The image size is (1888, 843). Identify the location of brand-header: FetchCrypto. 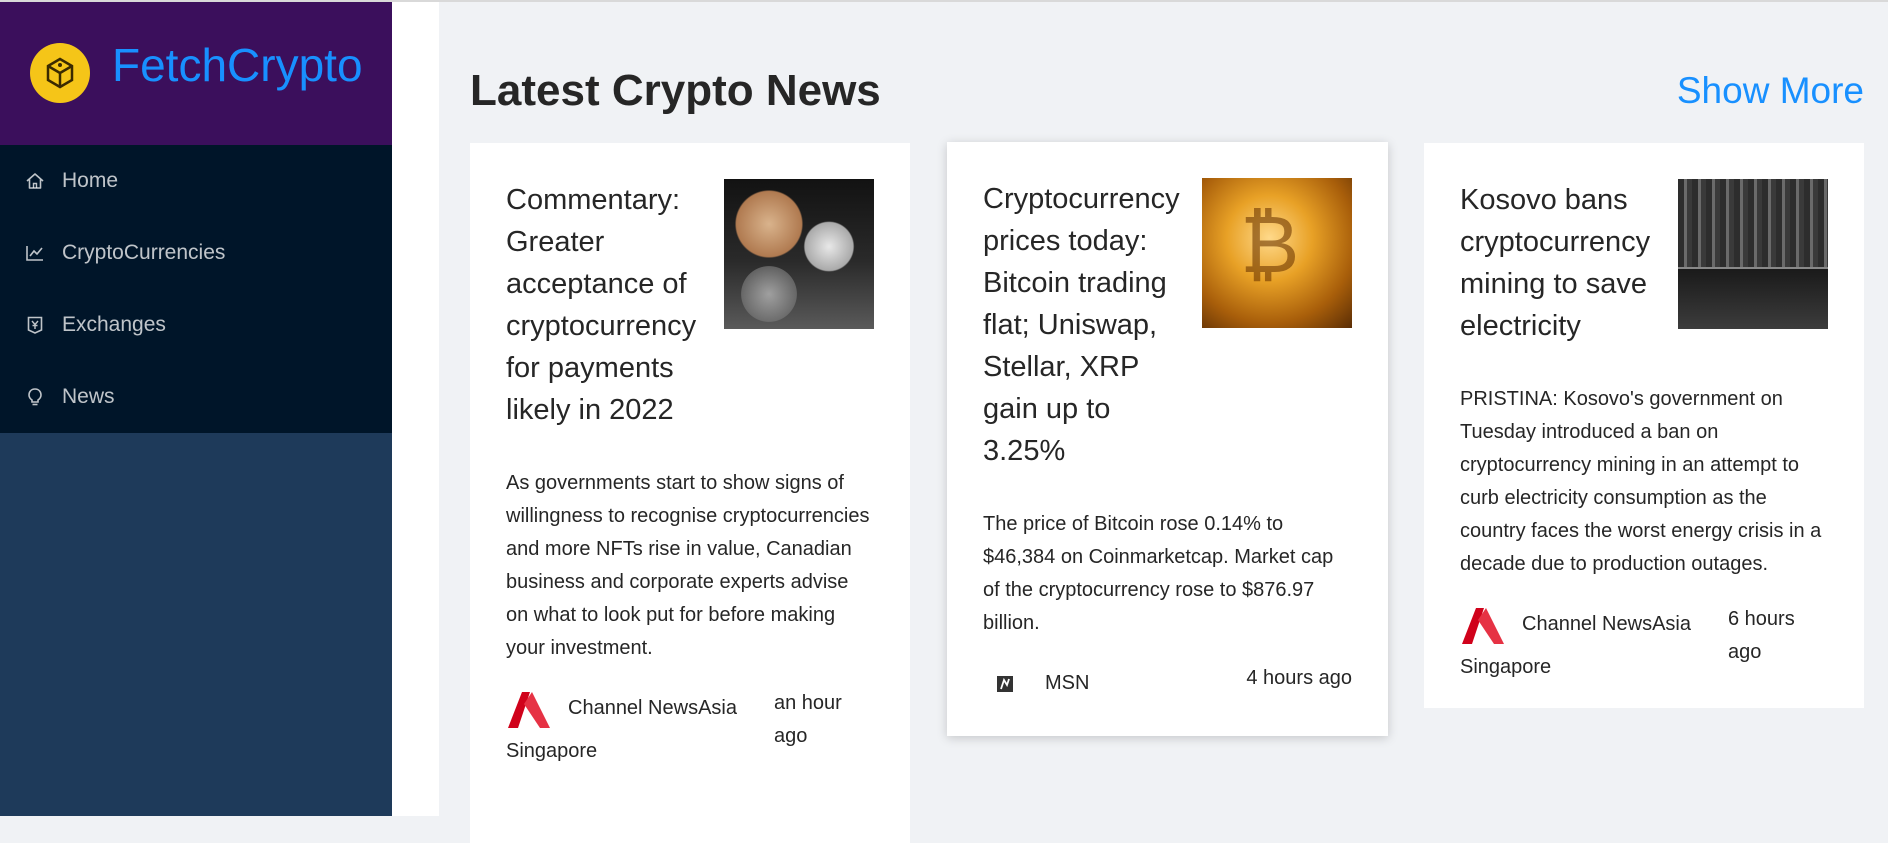
(196, 72).